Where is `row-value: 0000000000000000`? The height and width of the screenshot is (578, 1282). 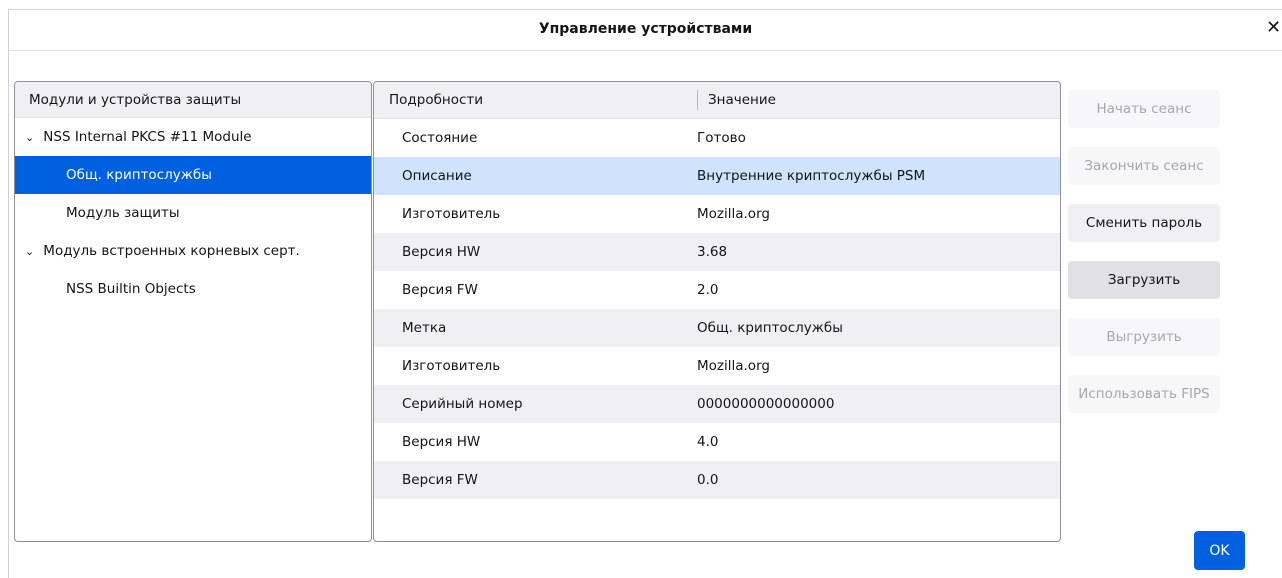
row-value: 0000000000000000 is located at coordinates (766, 404).